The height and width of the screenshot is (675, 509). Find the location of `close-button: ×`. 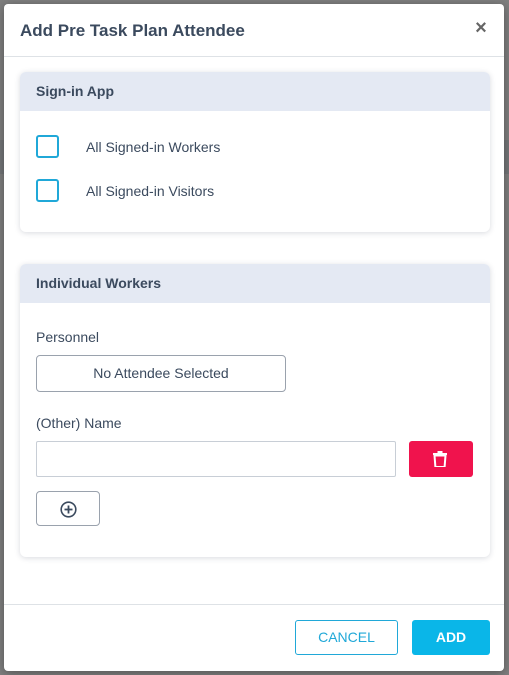

close-button: × is located at coordinates (481, 28).